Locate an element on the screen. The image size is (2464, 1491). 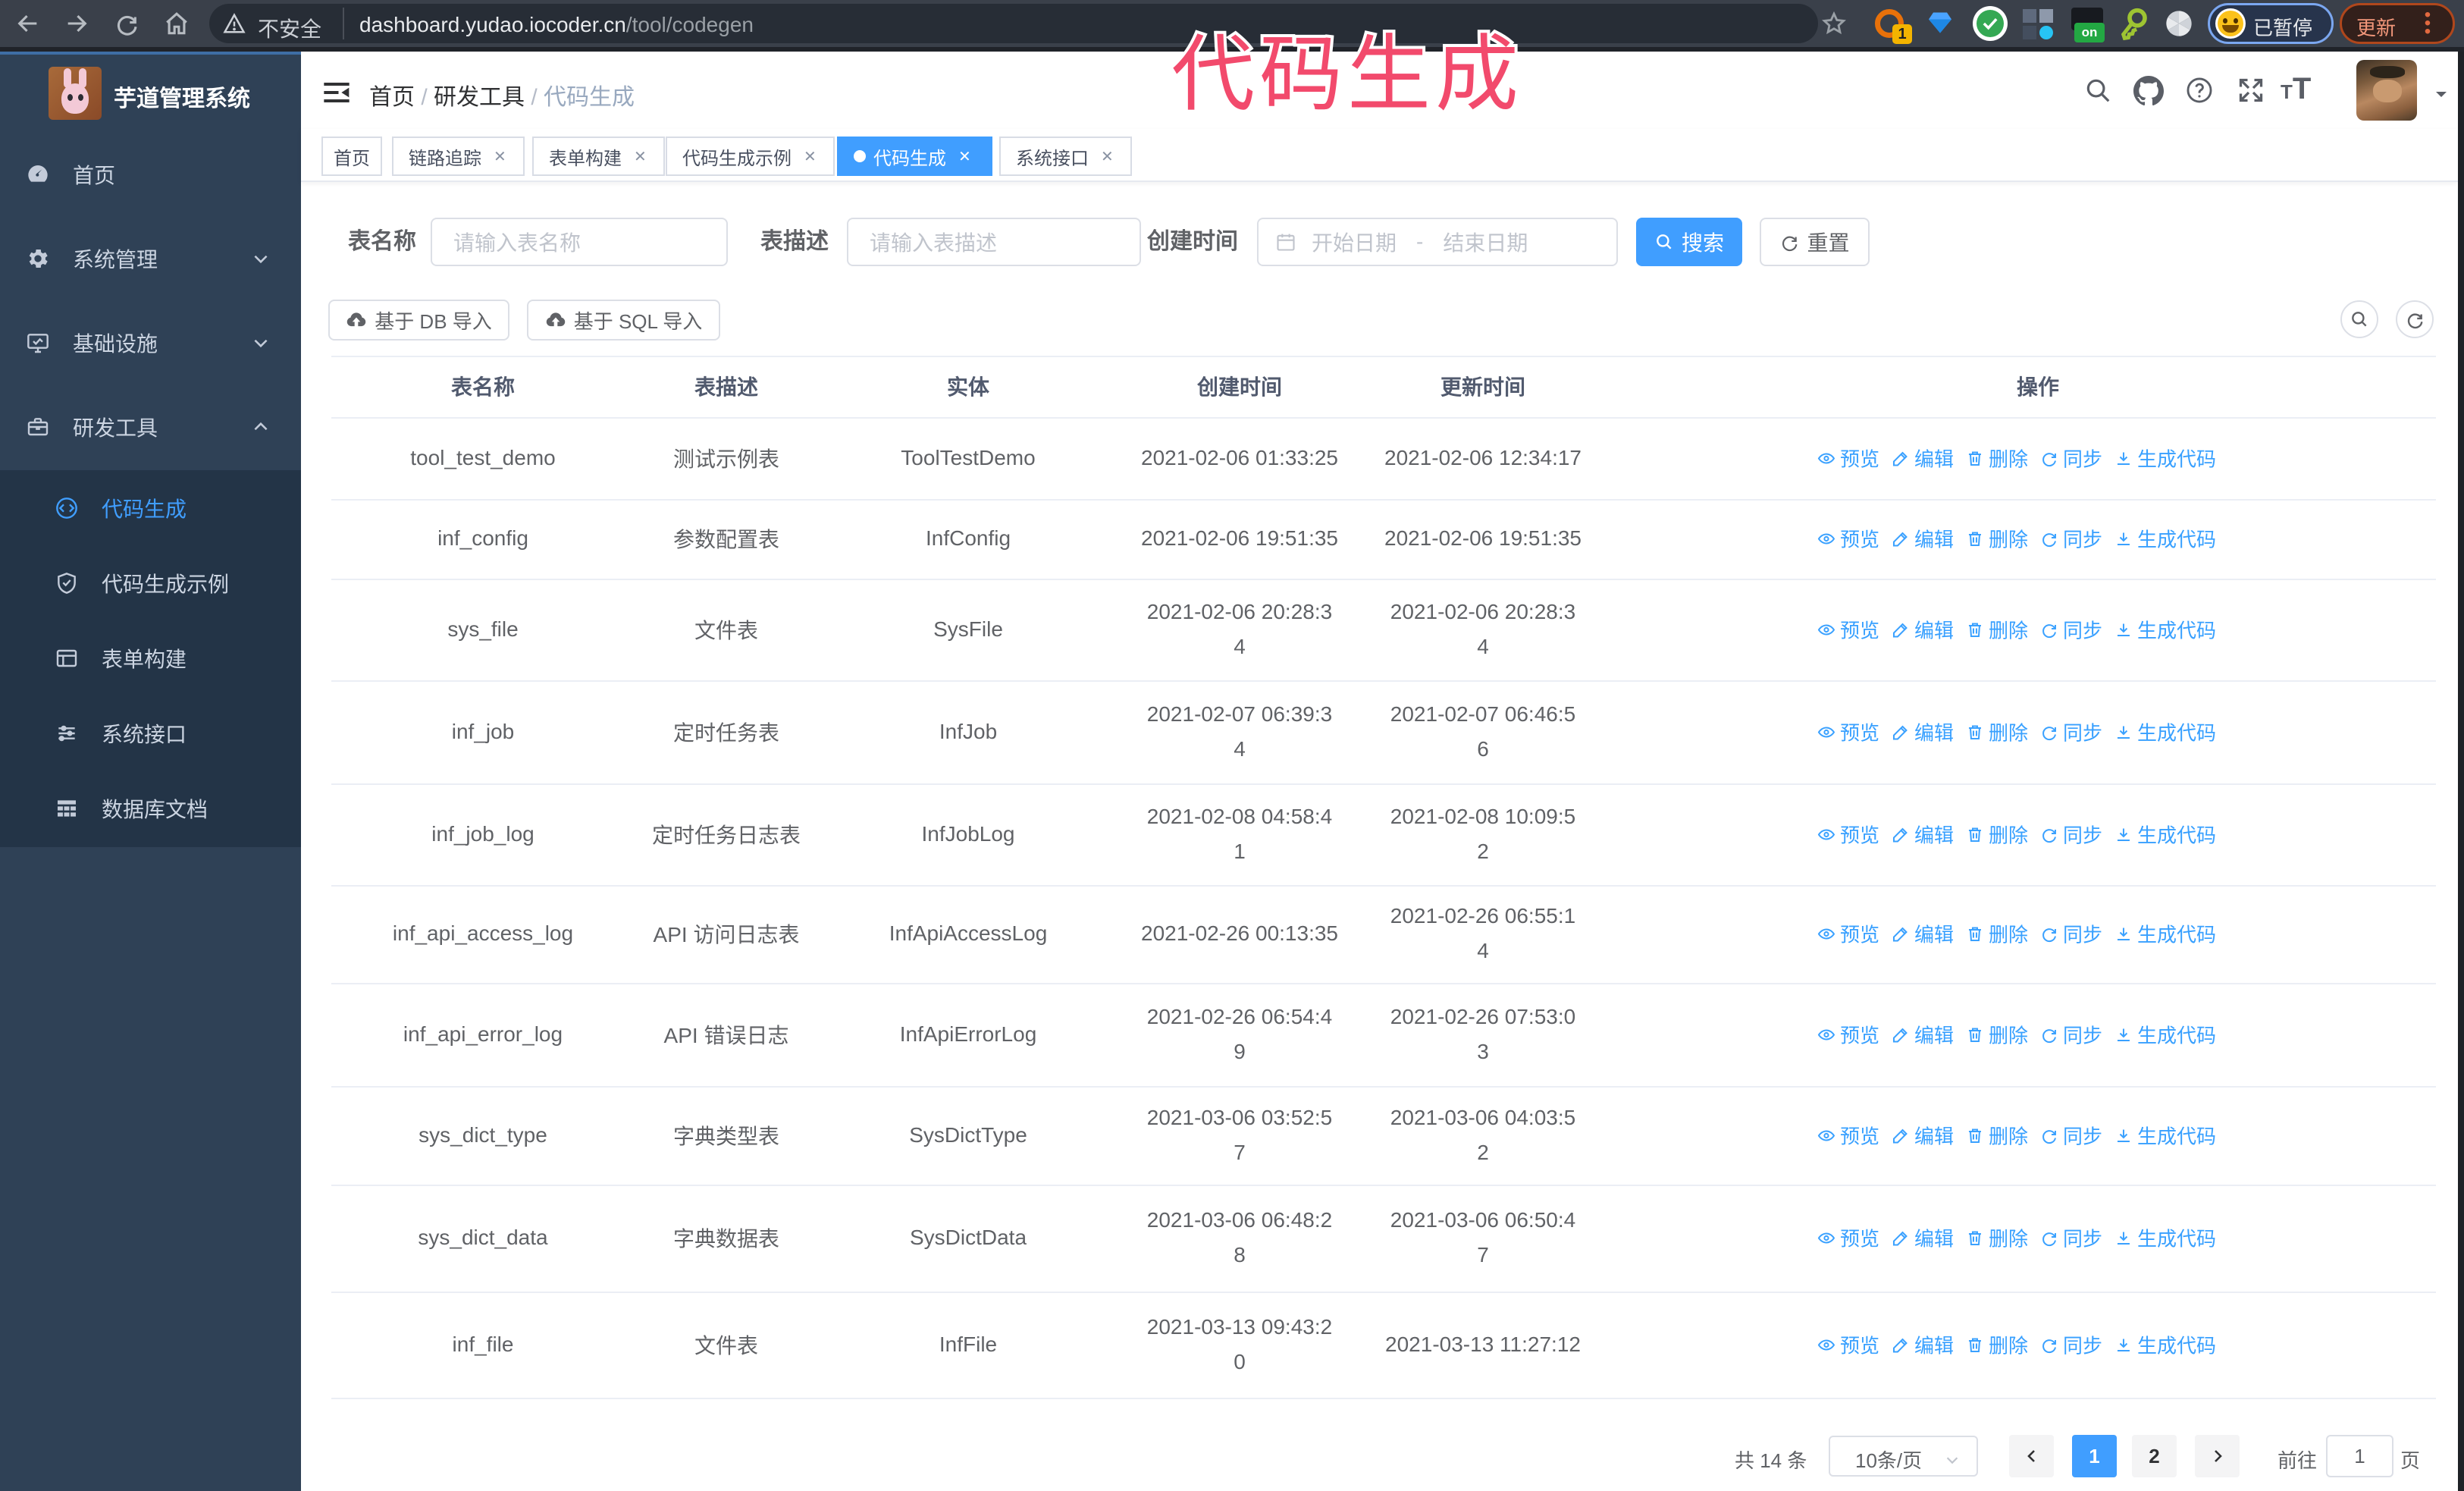
svg-text: 代码生成 is located at coordinates (1347, 74).